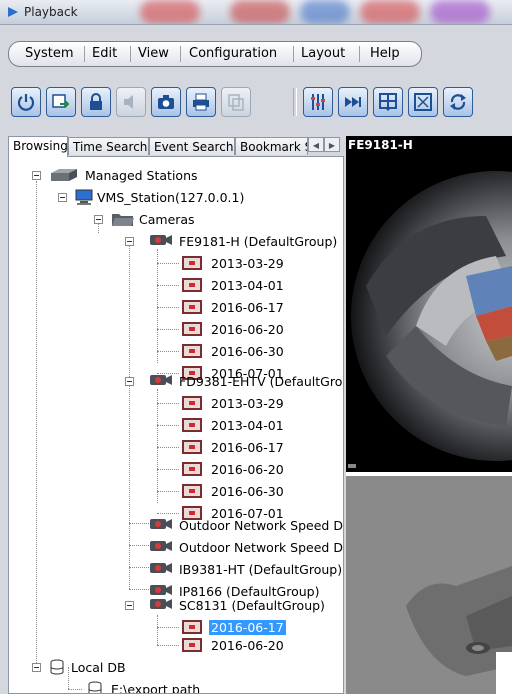 This screenshot has width=512, height=694. I want to click on fullscreen-button, so click(423, 102).